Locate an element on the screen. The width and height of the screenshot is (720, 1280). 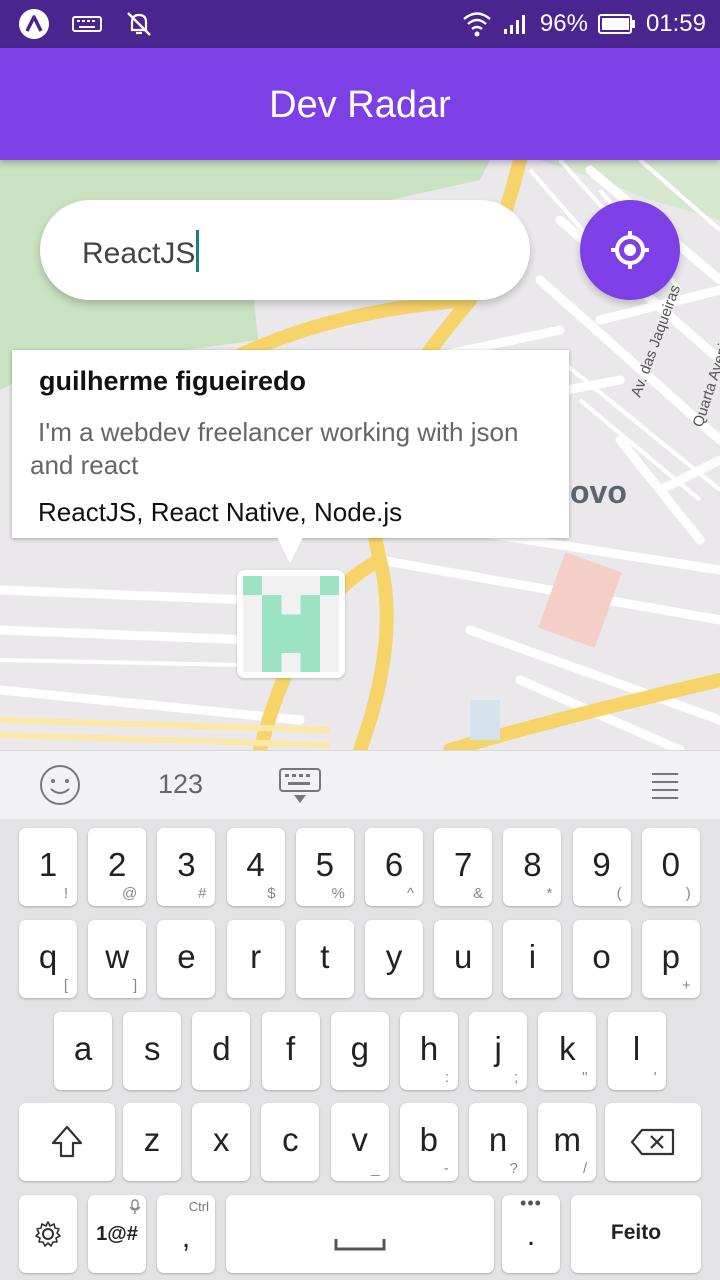
key-row-2-3: f is located at coordinates (290, 1051).